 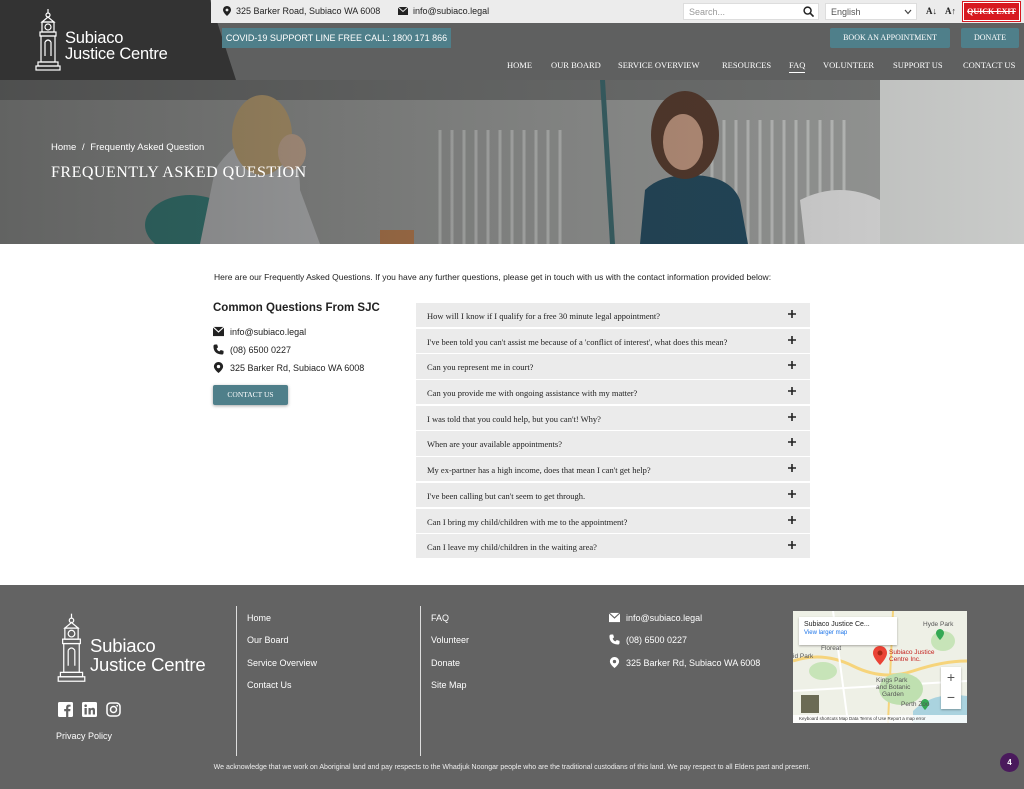 I want to click on footer-link-volunteer: Volunteer, so click(x=450, y=640).